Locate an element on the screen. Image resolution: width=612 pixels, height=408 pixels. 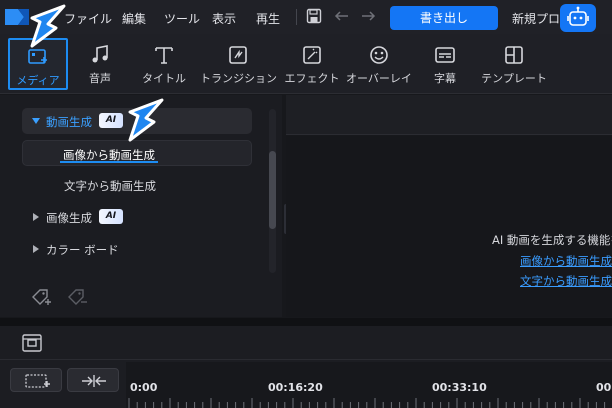
selected-underline is located at coordinates (109, 162).